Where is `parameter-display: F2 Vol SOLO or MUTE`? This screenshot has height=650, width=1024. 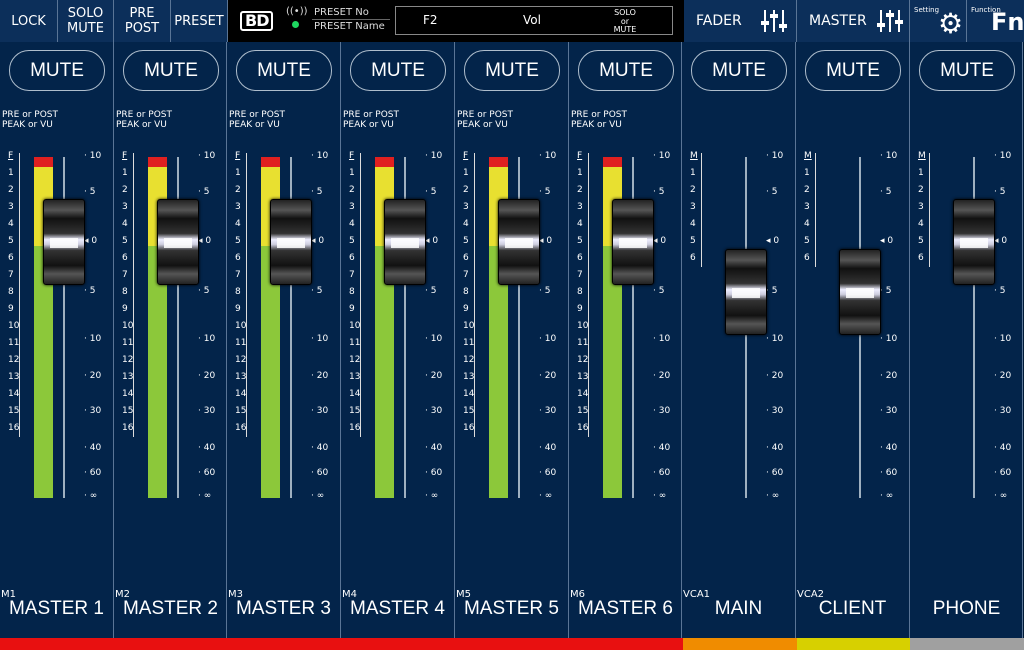 parameter-display: F2 Vol SOLO or MUTE is located at coordinates (534, 20).